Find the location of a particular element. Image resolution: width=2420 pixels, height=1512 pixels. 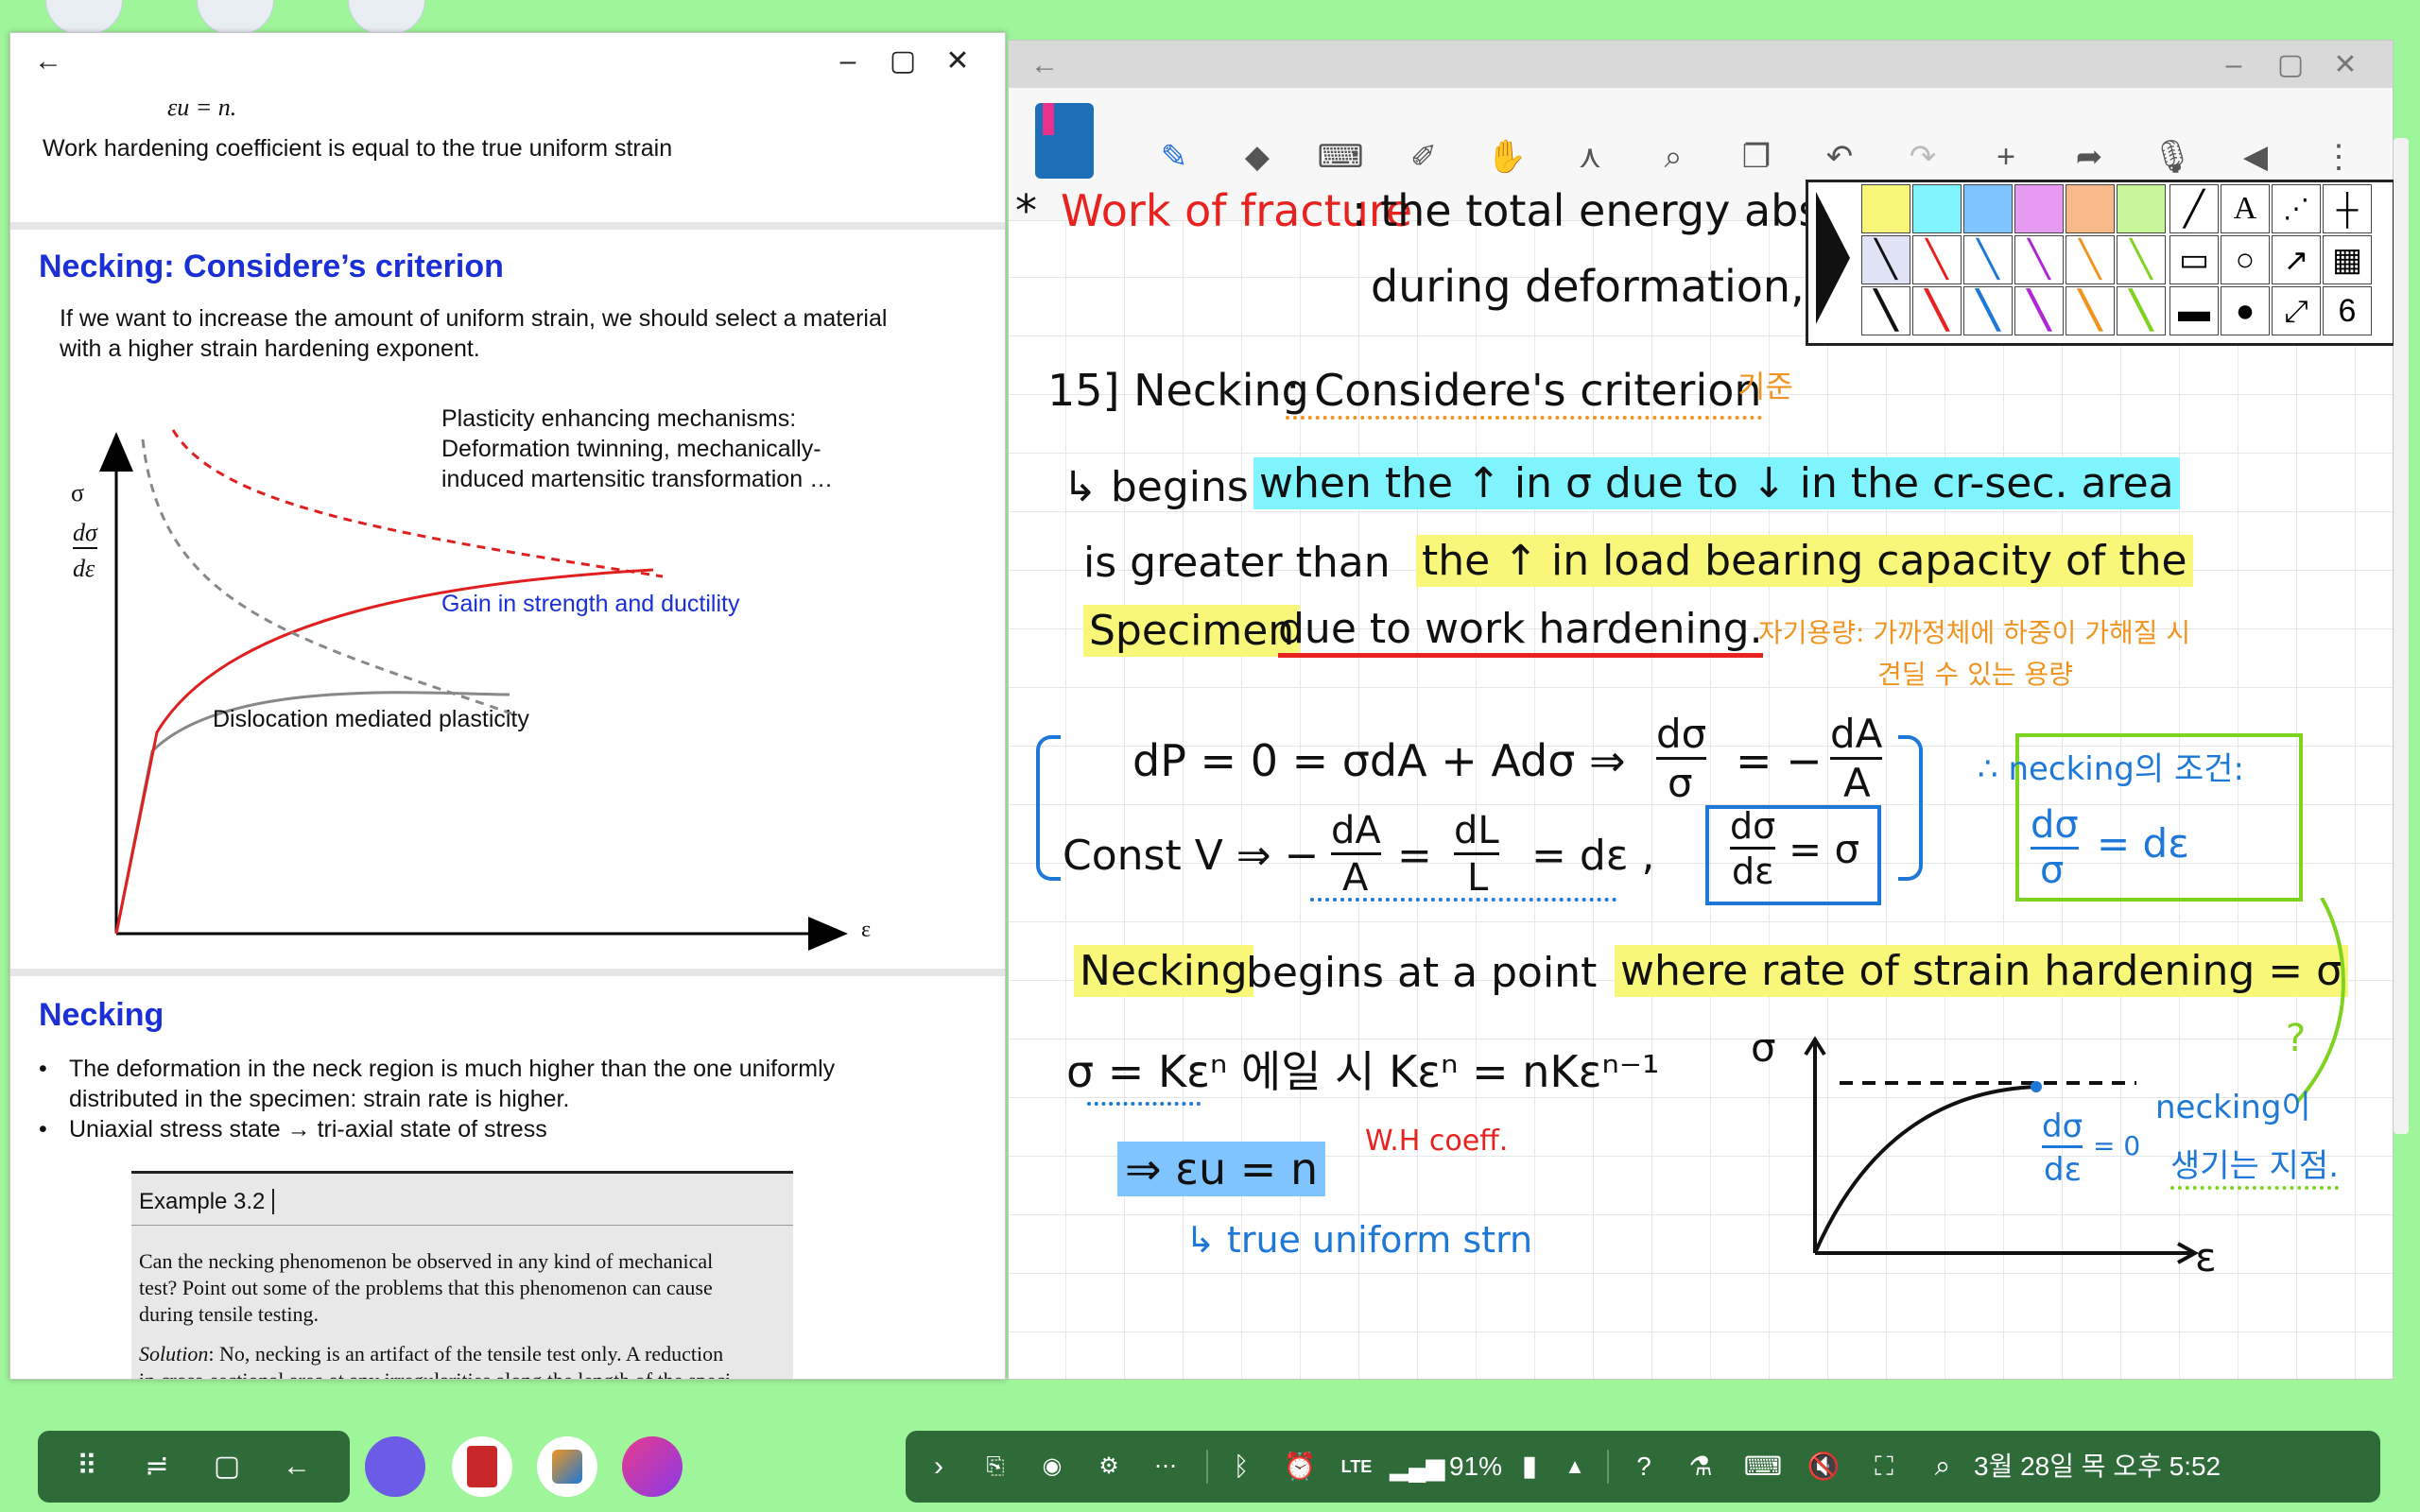

dashed-line-icon: ⋰ is located at coordinates (2296, 208).